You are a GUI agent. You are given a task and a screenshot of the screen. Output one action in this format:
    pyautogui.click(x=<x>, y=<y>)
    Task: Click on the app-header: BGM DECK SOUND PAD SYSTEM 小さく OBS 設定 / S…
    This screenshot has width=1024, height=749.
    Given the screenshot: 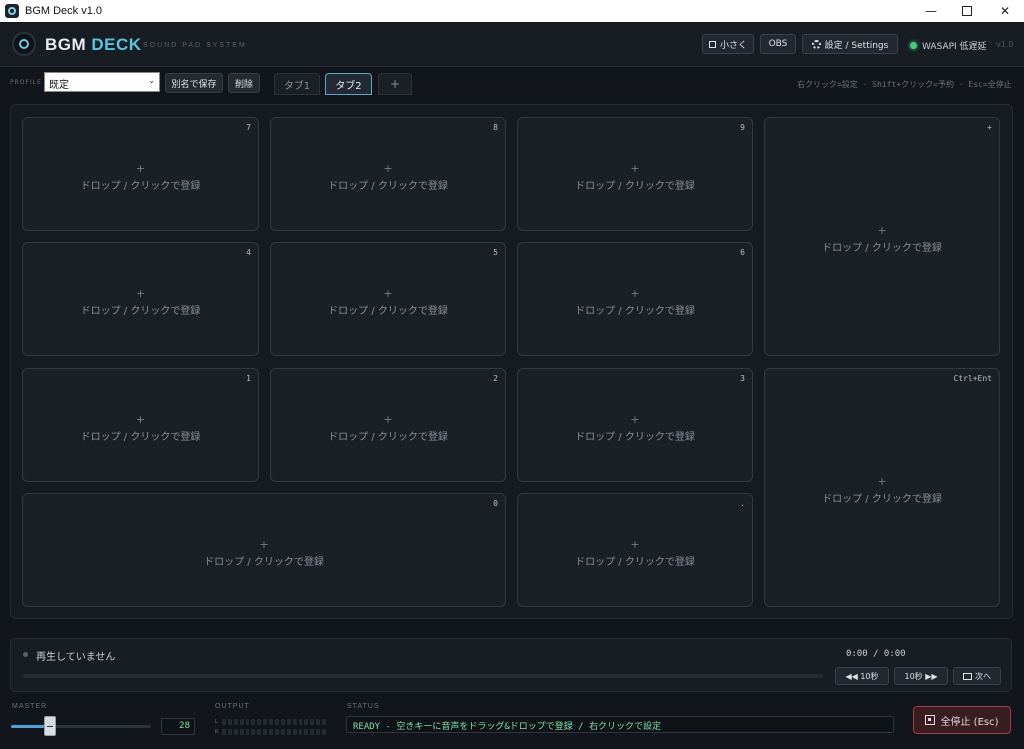 What is the action you would take?
    pyautogui.click(x=512, y=45)
    